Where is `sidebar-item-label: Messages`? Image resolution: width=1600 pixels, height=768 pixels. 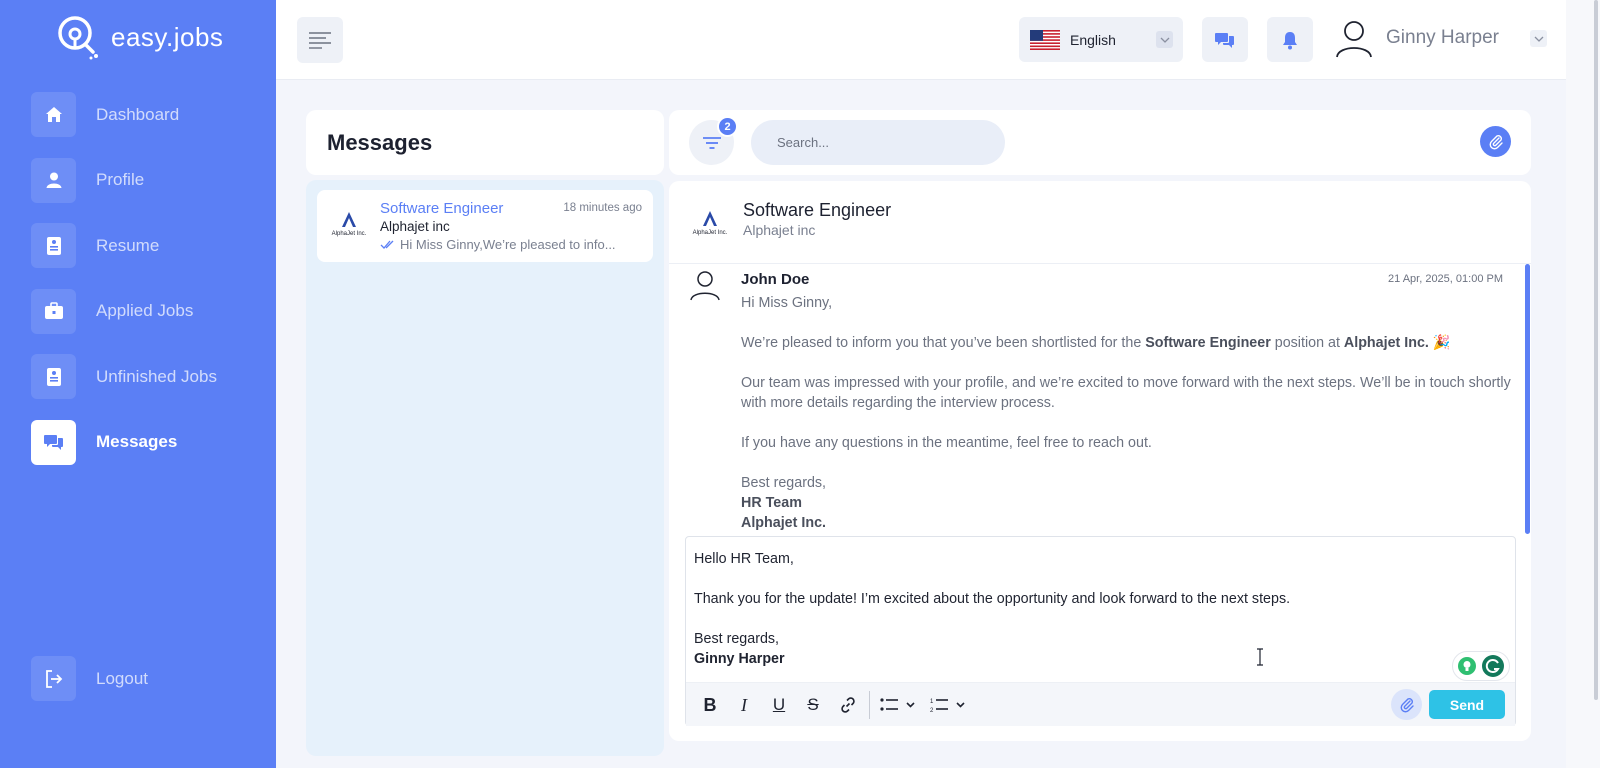 sidebar-item-label: Messages is located at coordinates (137, 441).